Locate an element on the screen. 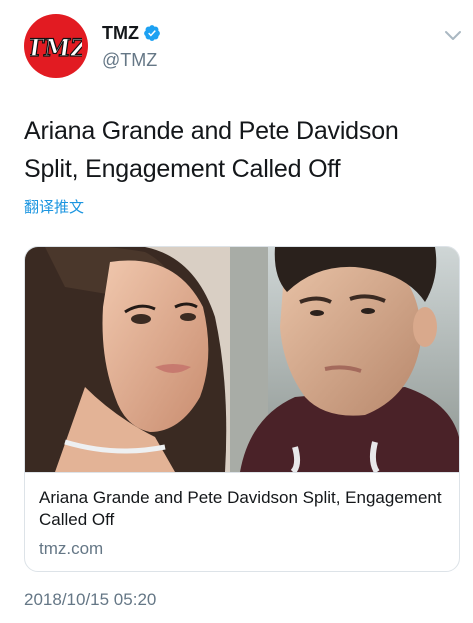 The width and height of the screenshot is (473, 623). tweet-header: TMZ TMZ @TMZ is located at coordinates (244, 49).